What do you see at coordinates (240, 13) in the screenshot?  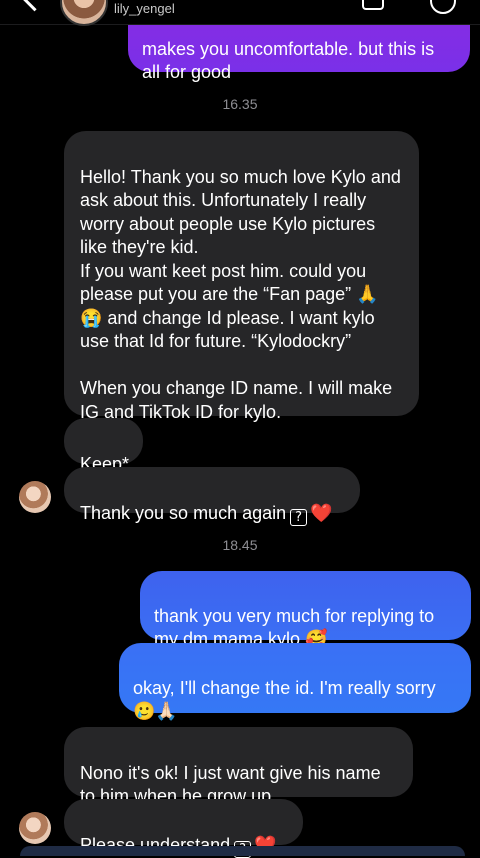 I see `chat-header: lily_yengel` at bounding box center [240, 13].